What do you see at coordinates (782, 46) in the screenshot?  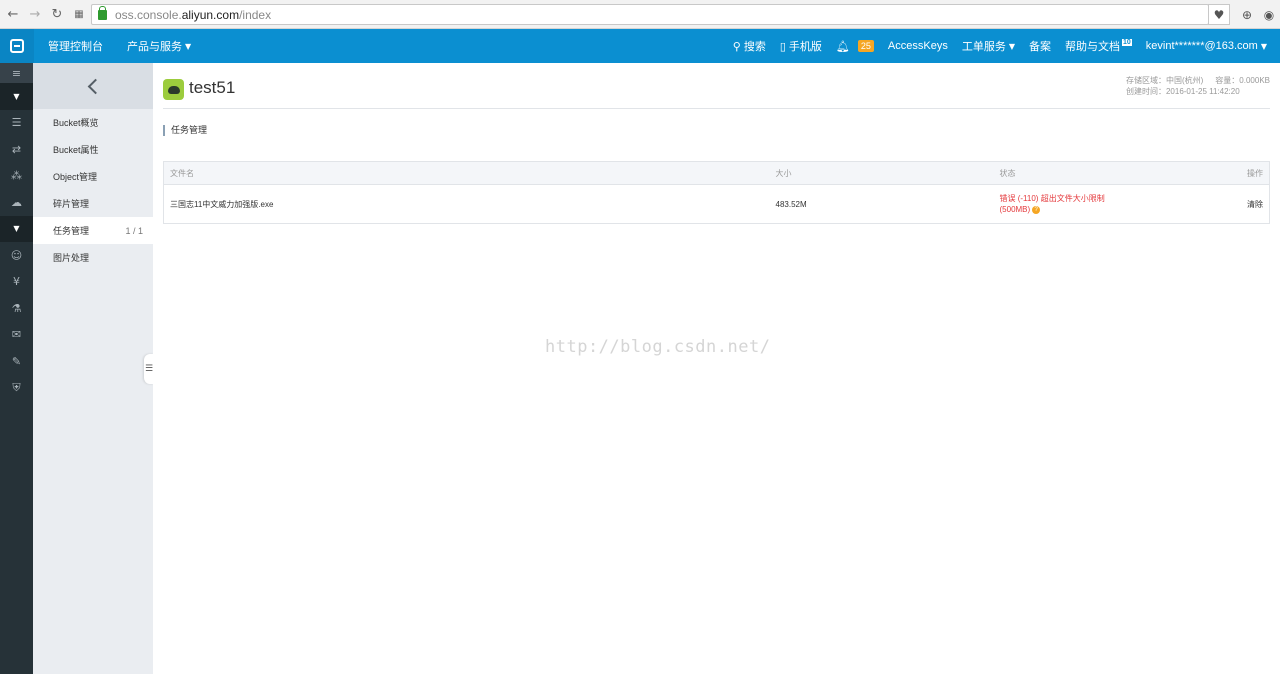 I see `mobile-icon: ▯` at bounding box center [782, 46].